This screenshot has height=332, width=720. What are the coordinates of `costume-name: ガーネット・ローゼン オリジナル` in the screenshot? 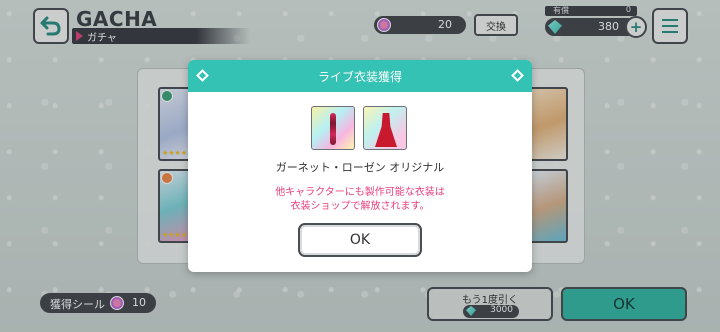 It's located at (360, 167).